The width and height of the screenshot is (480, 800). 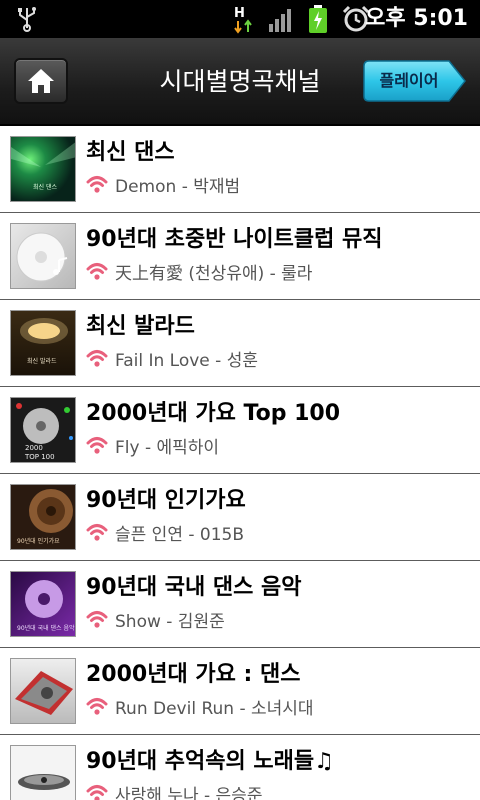 What do you see at coordinates (416, 18) in the screenshot?
I see `status-clock: 오후 5:01` at bounding box center [416, 18].